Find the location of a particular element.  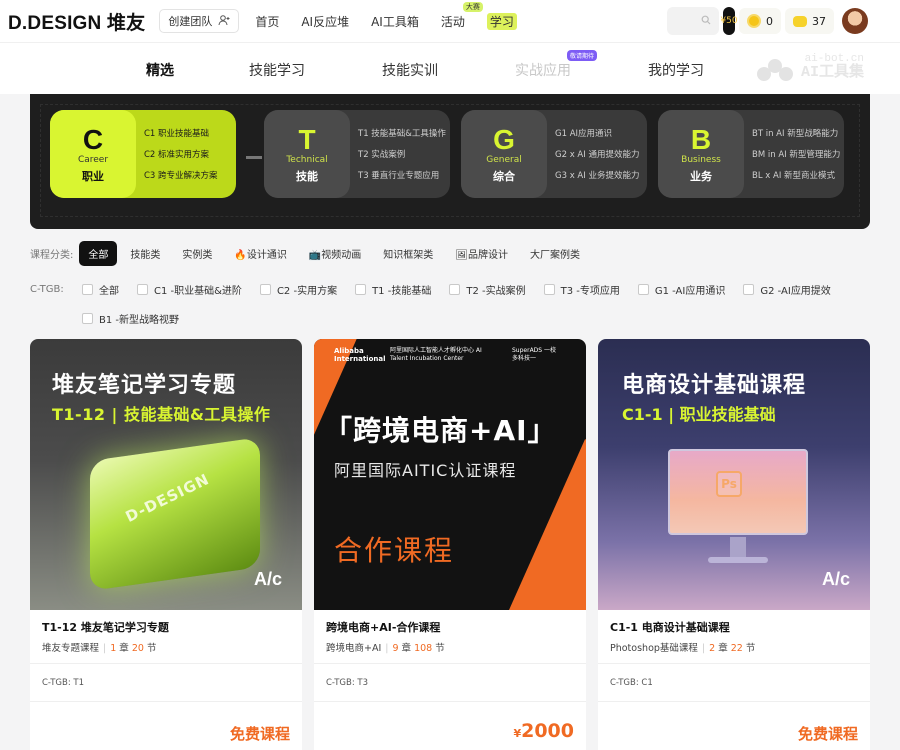

category-skill: 技能类 is located at coordinates (145, 253).